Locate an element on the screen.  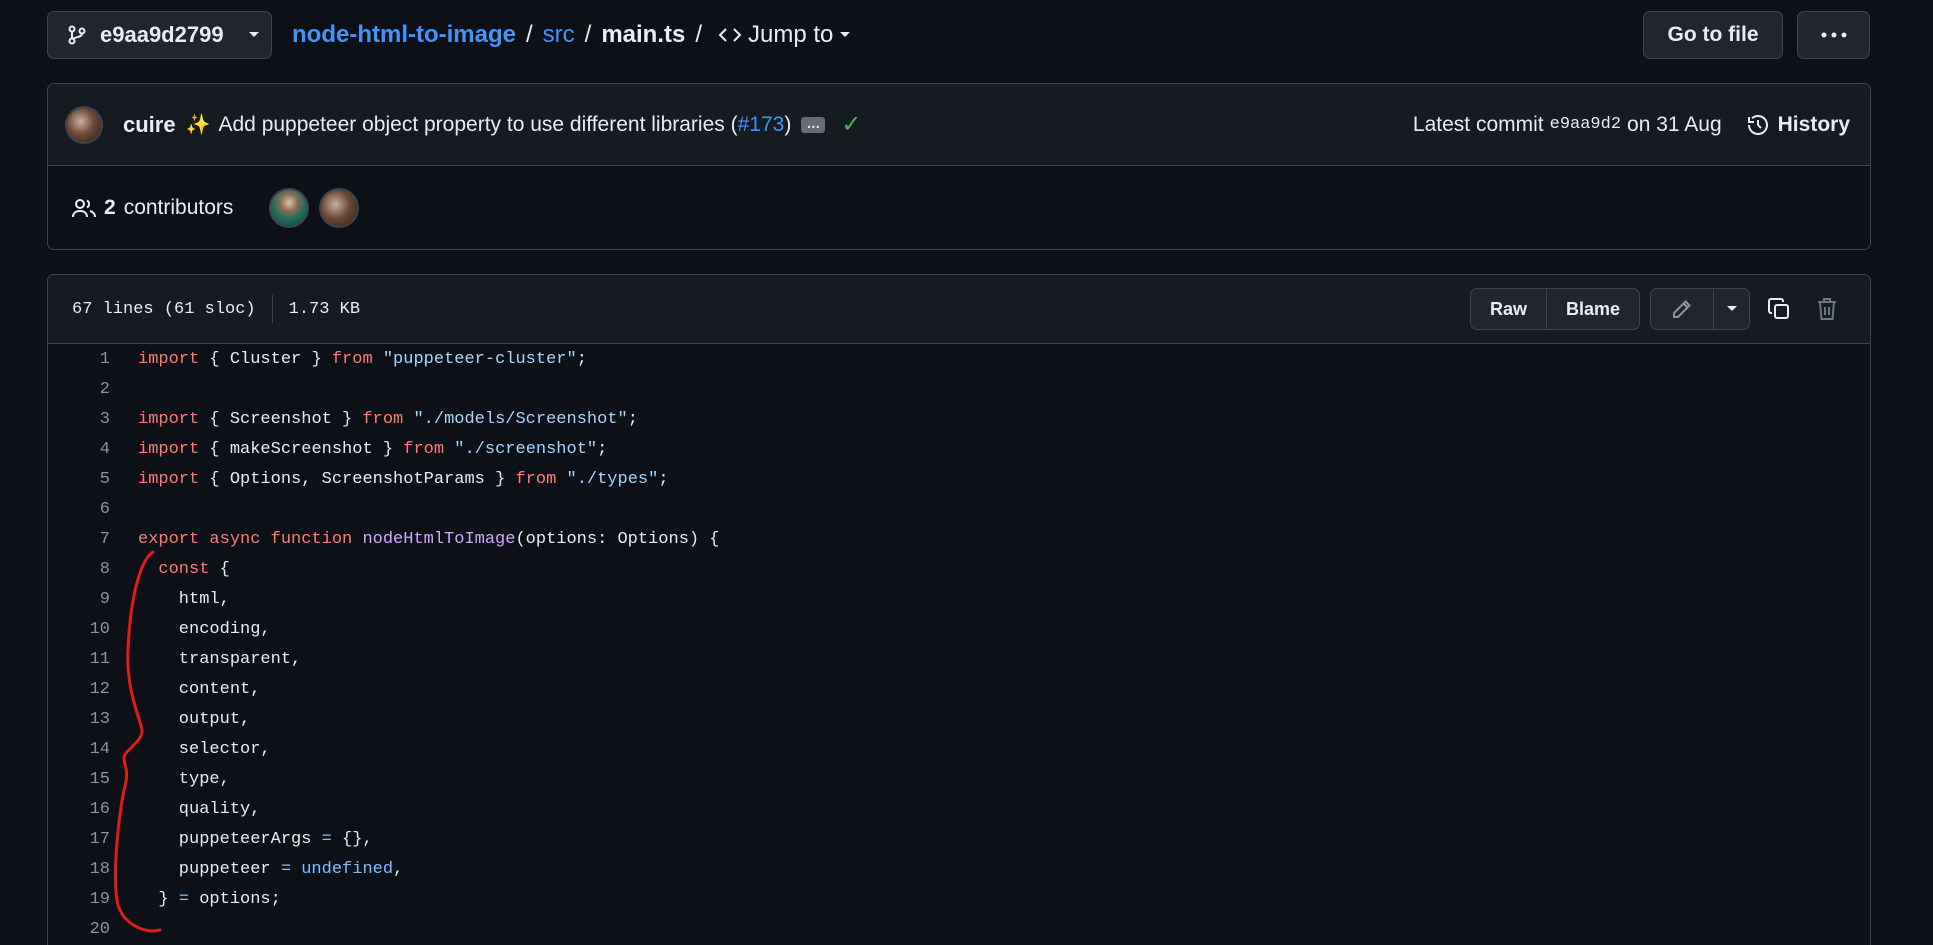
author-avatar is located at coordinates (84, 124).